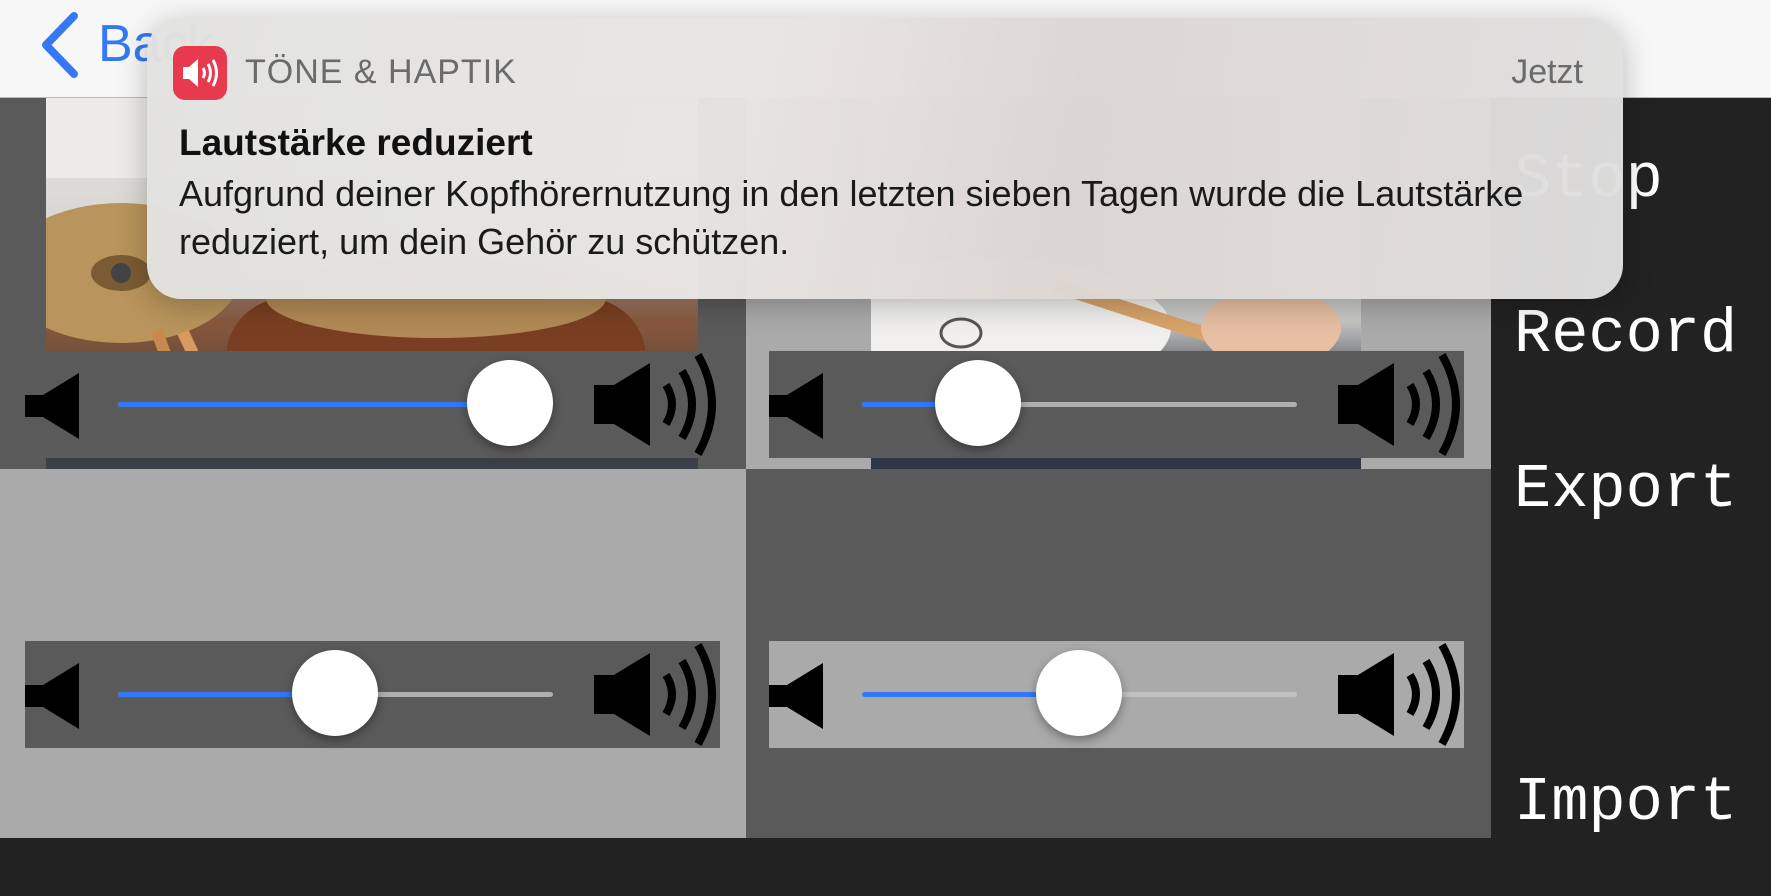 The width and height of the screenshot is (1771, 896). Describe the element at coordinates (885, 867) in the screenshot. I see `bottom-bar` at that location.